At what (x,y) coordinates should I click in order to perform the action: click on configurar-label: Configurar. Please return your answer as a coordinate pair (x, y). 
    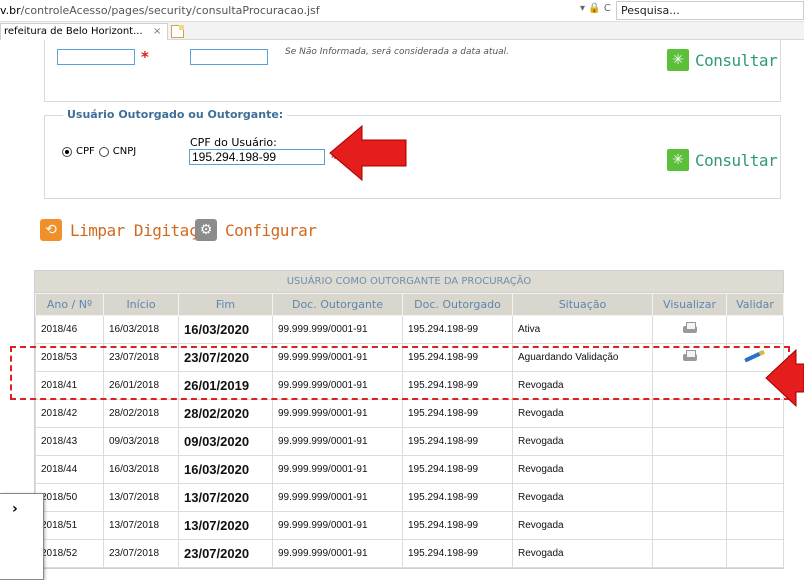
    Looking at the image, I should click on (271, 230).